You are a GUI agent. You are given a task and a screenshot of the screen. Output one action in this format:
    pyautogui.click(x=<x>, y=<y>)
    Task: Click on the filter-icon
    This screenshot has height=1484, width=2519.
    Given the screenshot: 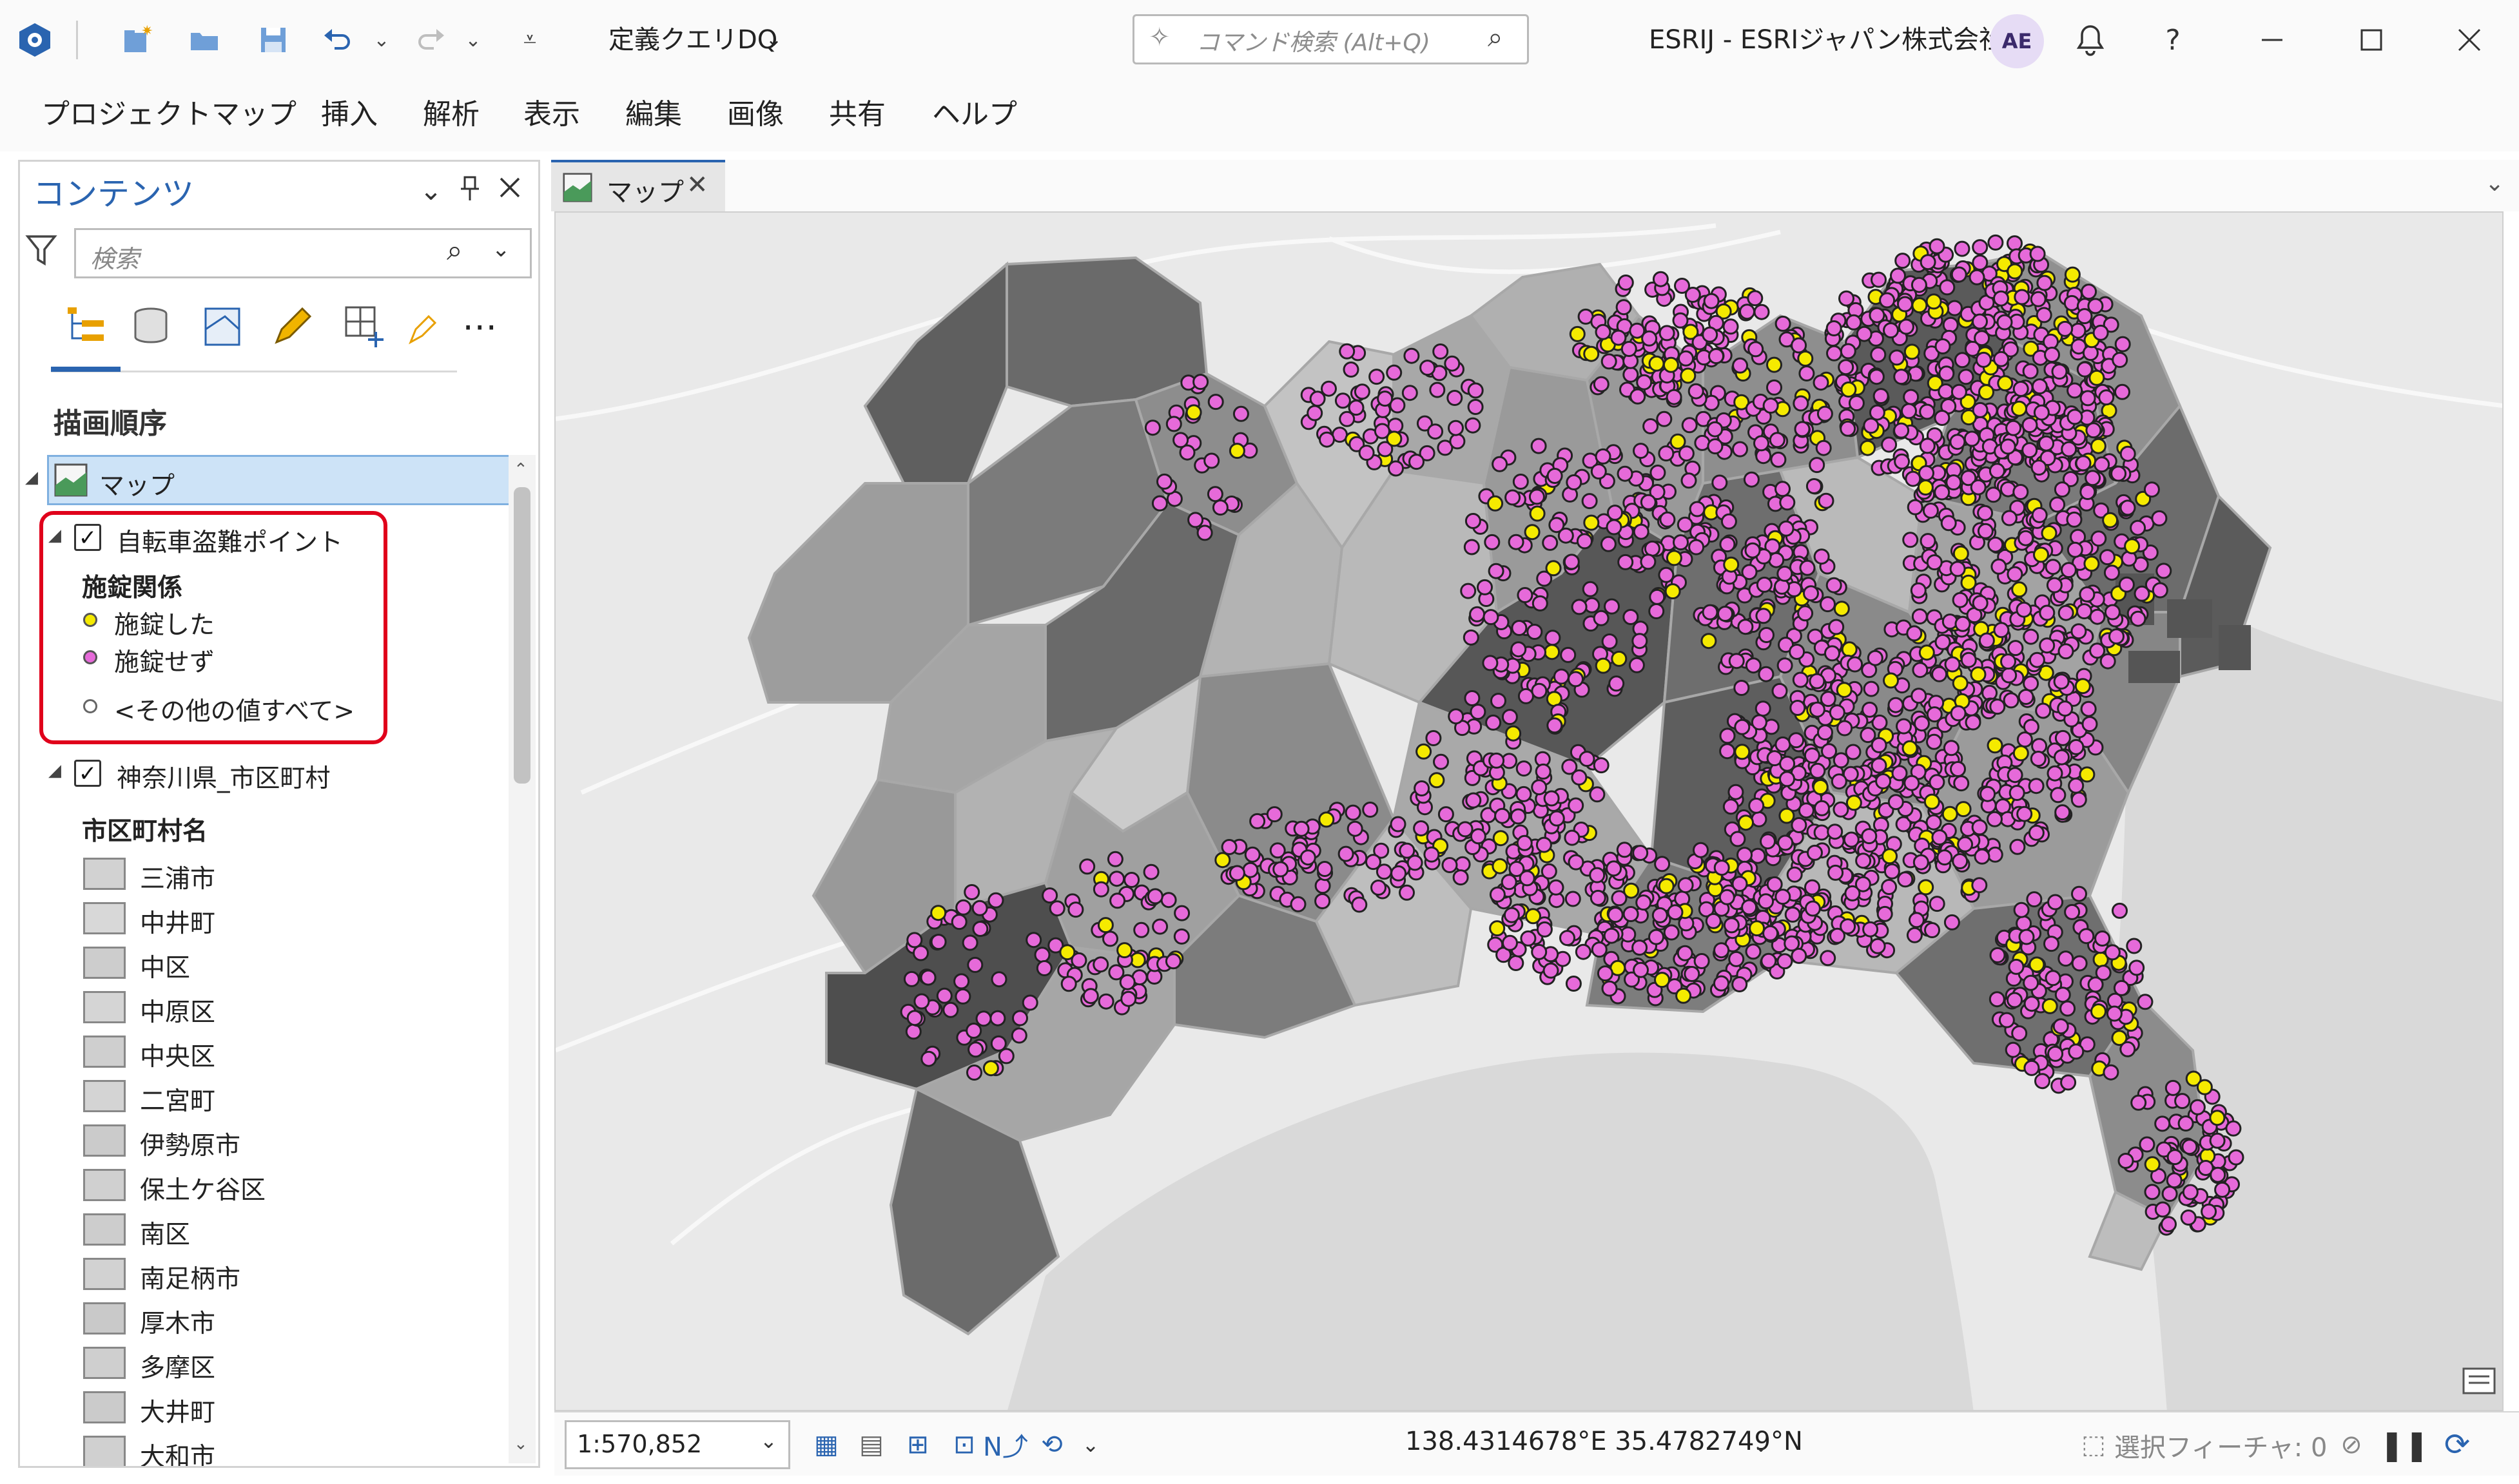 What is the action you would take?
    pyautogui.click(x=41, y=254)
    